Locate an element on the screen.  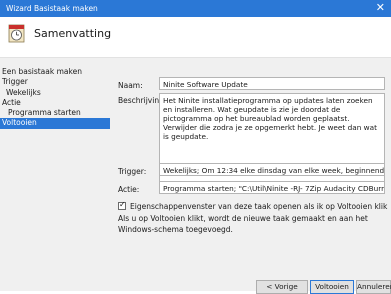
finish-button: Voltooien is located at coordinates (332, 287).